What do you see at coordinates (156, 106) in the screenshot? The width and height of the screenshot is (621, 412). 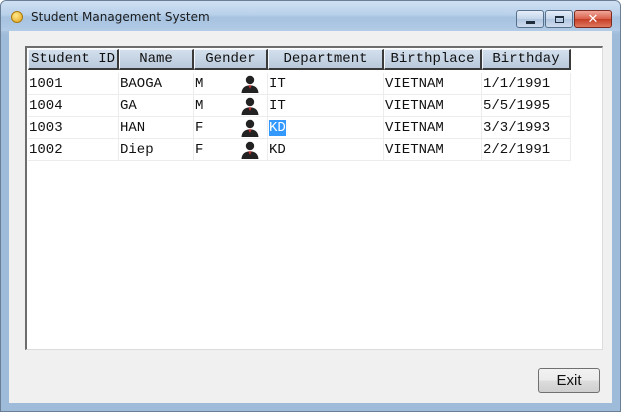 I see `cell-name: GA` at bounding box center [156, 106].